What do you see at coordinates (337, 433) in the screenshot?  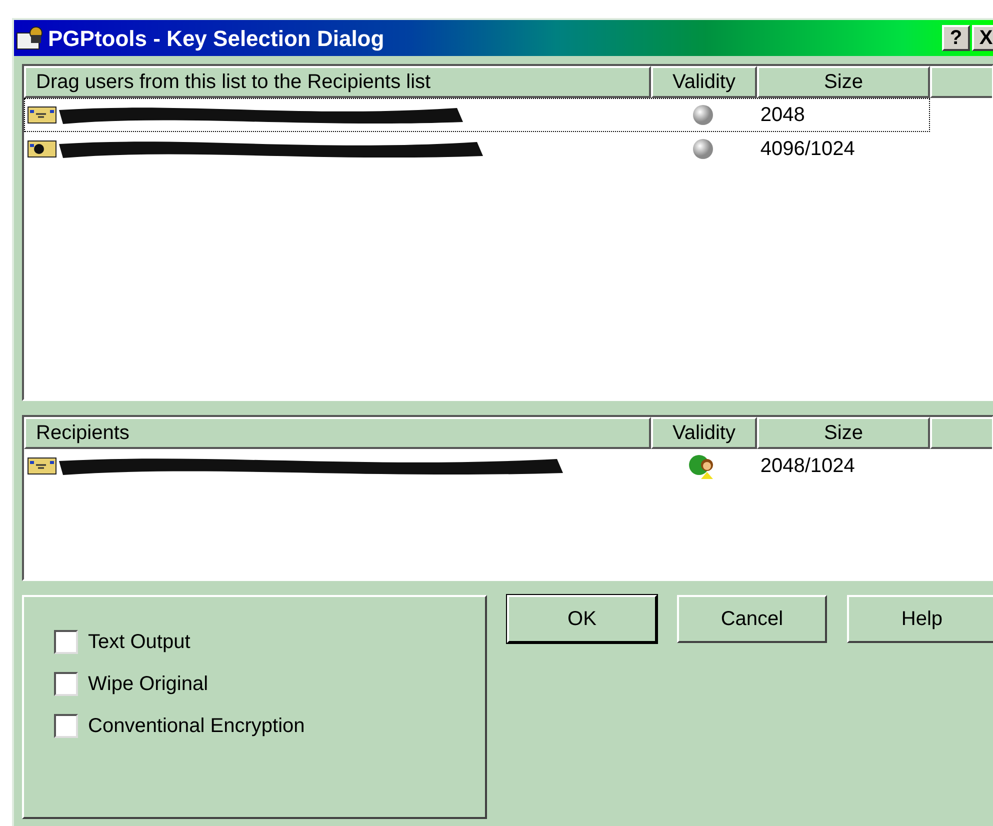 I see `column-header: Recipients` at bounding box center [337, 433].